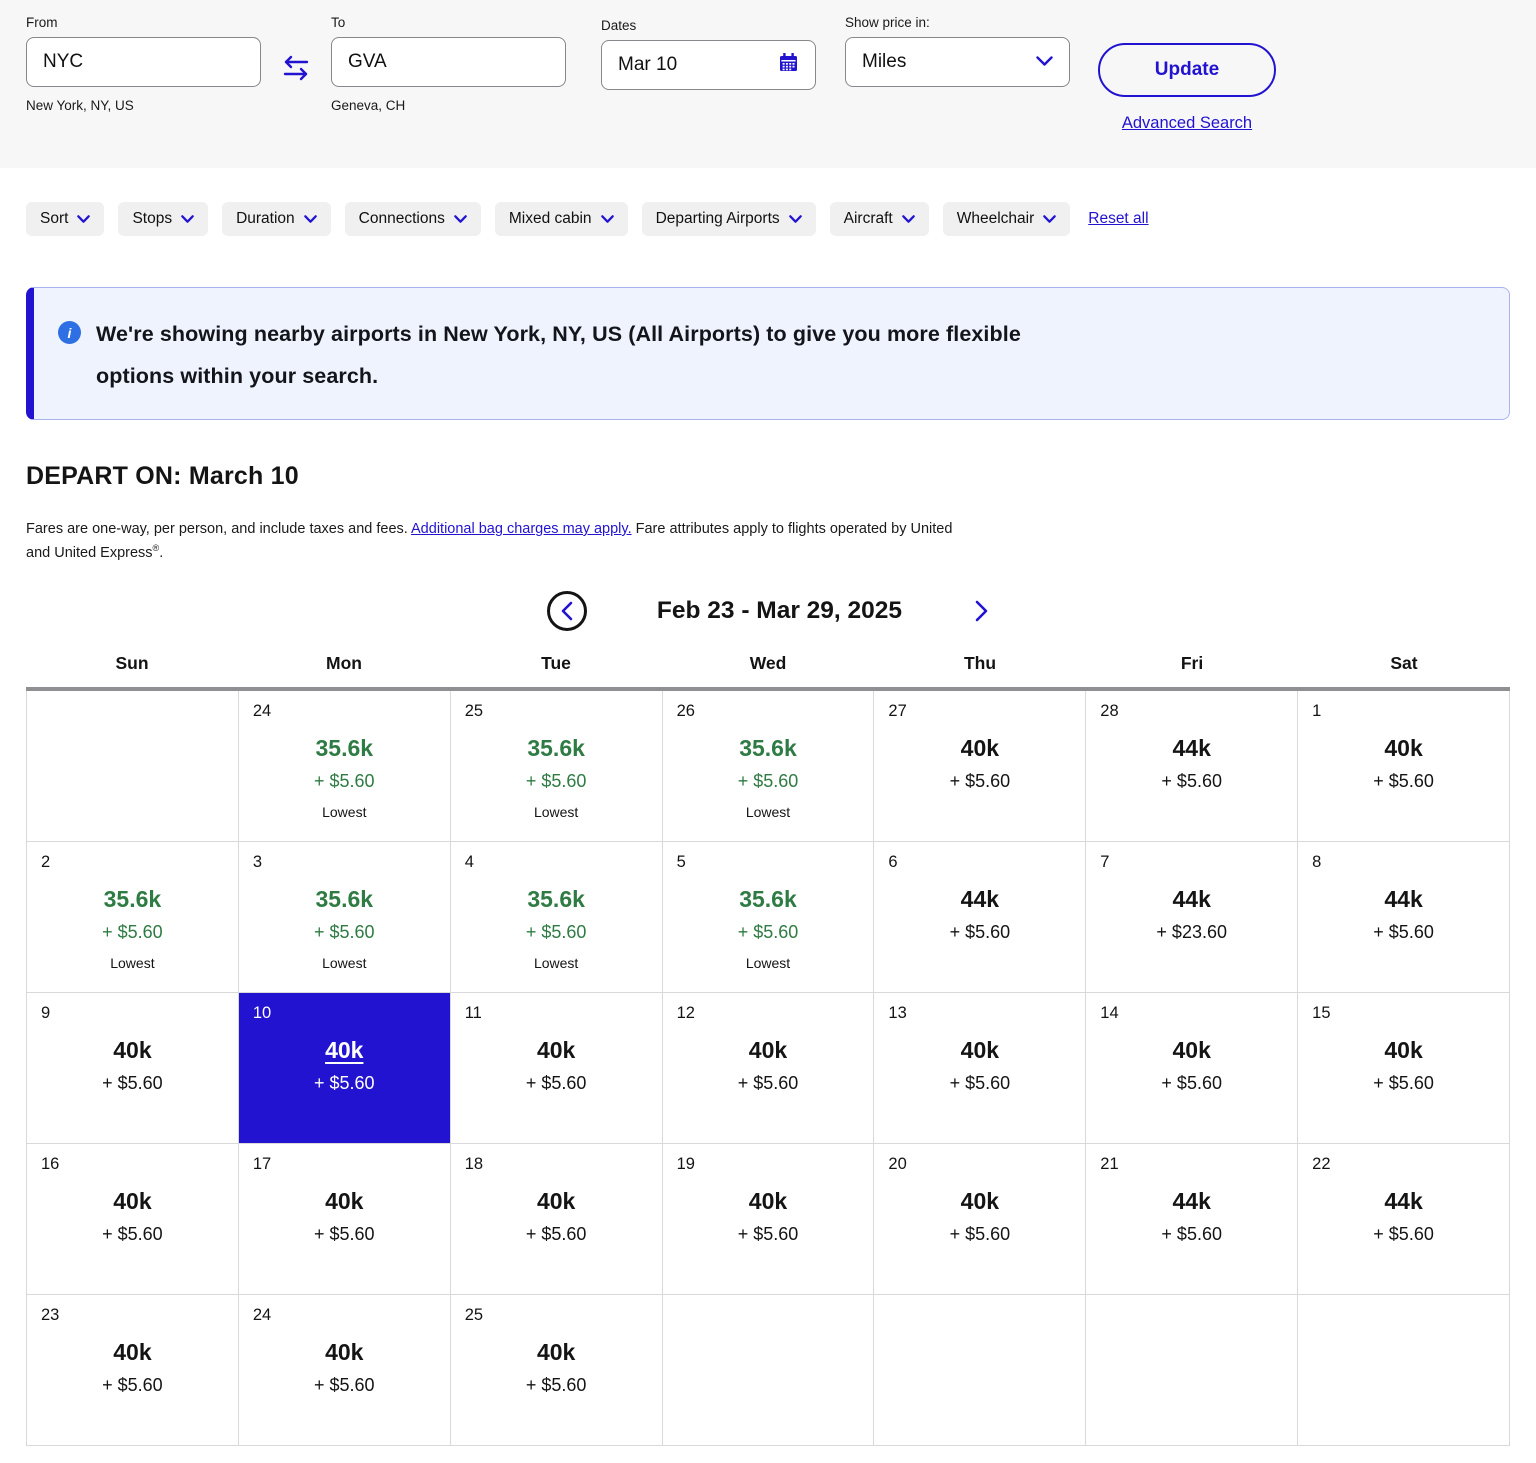 Image resolution: width=1536 pixels, height=1463 pixels. Describe the element at coordinates (1192, 1218) in the screenshot. I see `calendar-day-21: 21 44k + $5.60` at that location.